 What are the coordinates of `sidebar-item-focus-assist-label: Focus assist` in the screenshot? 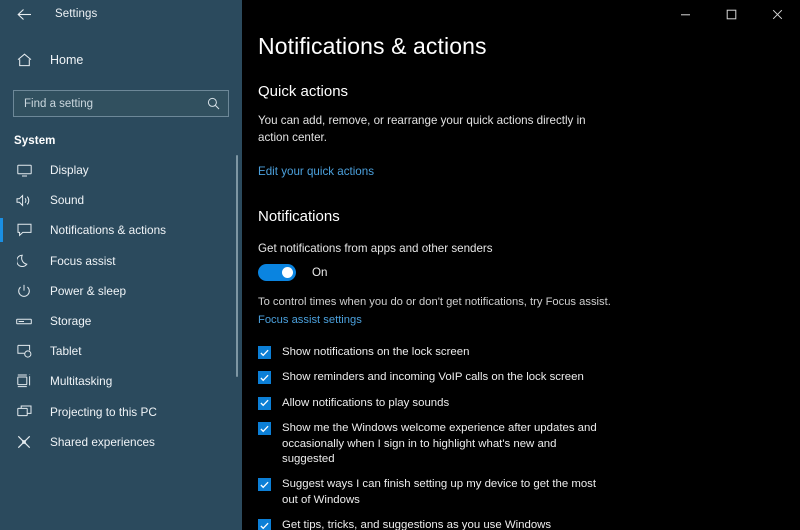 It's located at (83, 260).